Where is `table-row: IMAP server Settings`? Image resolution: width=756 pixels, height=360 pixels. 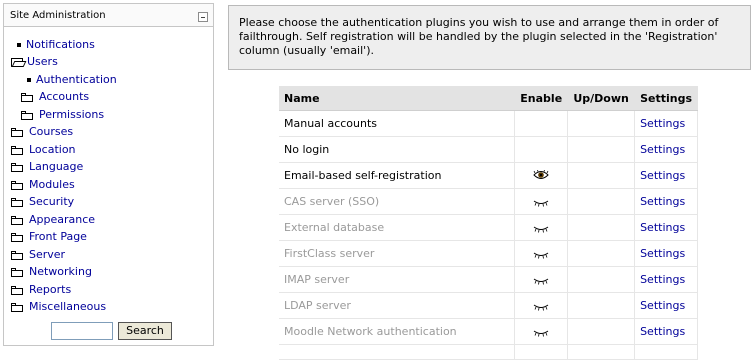 table-row: IMAP server Settings is located at coordinates (488, 279).